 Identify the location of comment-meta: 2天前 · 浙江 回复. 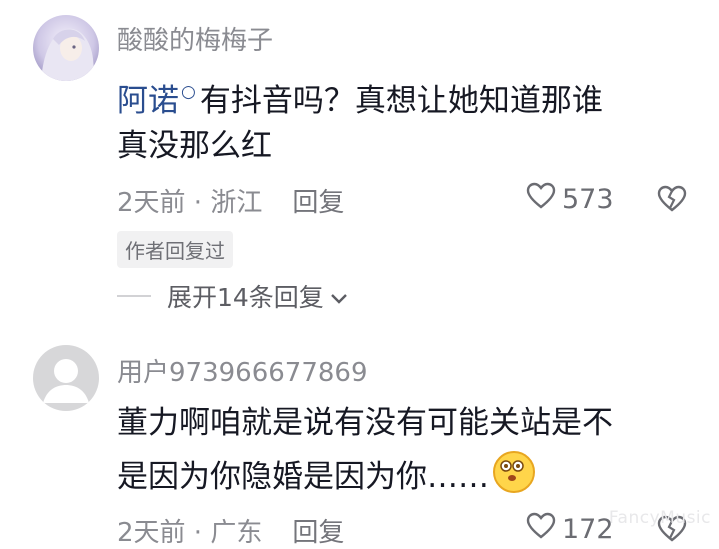
(230, 200).